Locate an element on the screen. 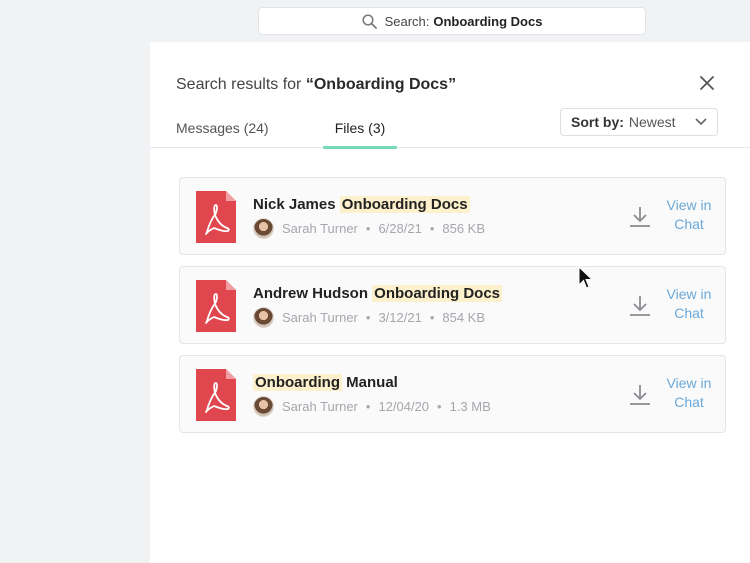  file-meta: Sarah Turner • 6/28/21 • 856 KB is located at coordinates (369, 228).